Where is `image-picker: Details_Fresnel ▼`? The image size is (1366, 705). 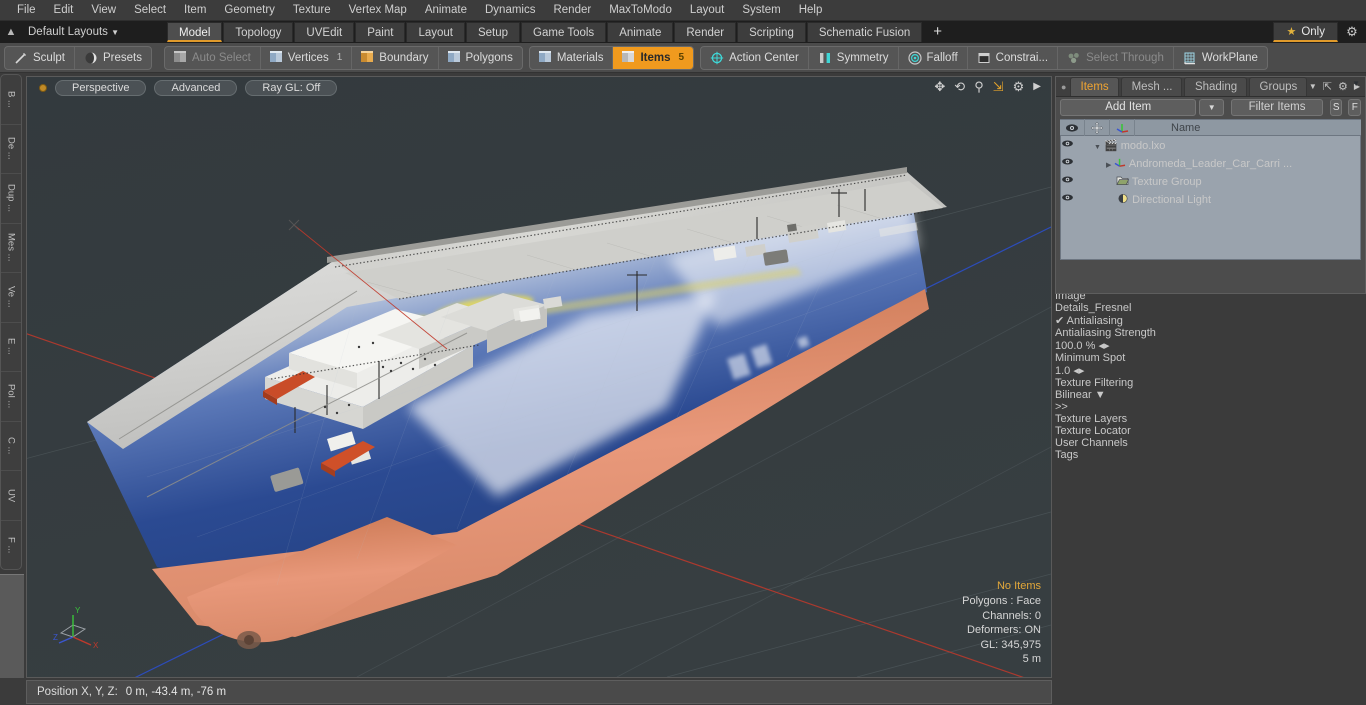
image-picker: Details_Fresnel ▼ is located at coordinates (1210, 196).